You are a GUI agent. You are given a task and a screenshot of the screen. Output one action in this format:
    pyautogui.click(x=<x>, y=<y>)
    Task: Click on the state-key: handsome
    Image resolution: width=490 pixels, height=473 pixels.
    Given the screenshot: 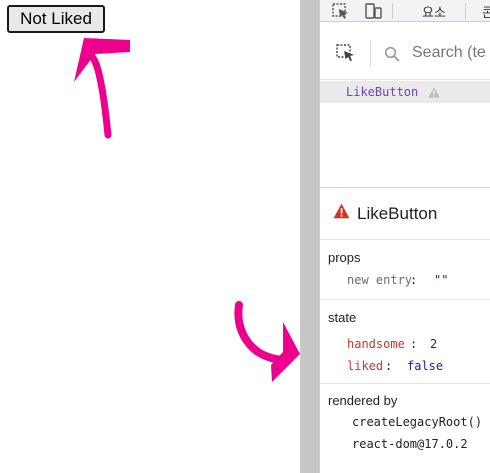 What is the action you would take?
    pyautogui.click(x=376, y=344)
    